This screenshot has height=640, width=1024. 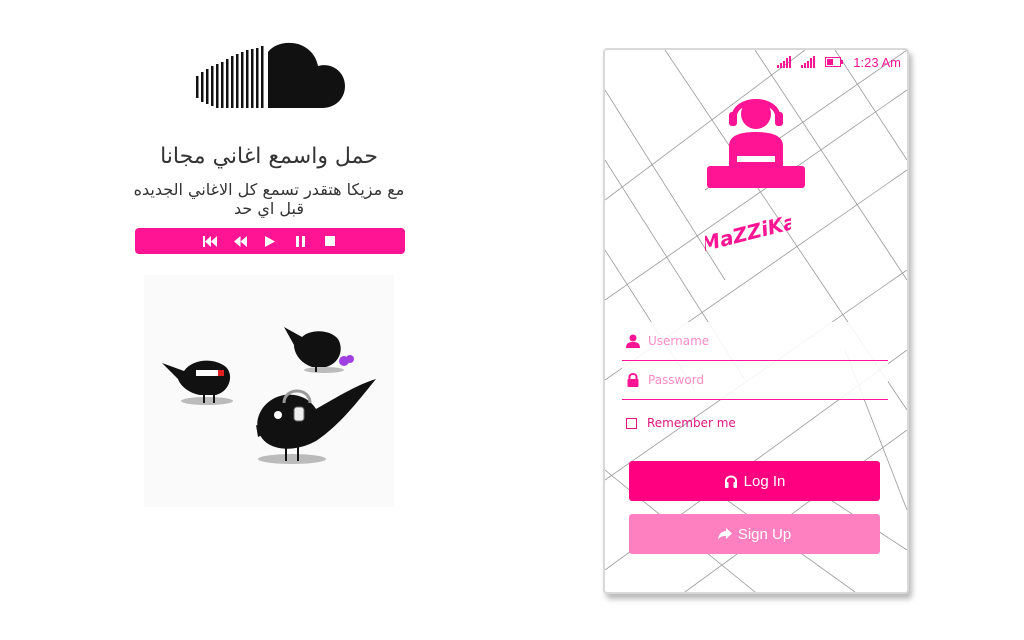 I want to click on play-icon, so click(x=270, y=241).